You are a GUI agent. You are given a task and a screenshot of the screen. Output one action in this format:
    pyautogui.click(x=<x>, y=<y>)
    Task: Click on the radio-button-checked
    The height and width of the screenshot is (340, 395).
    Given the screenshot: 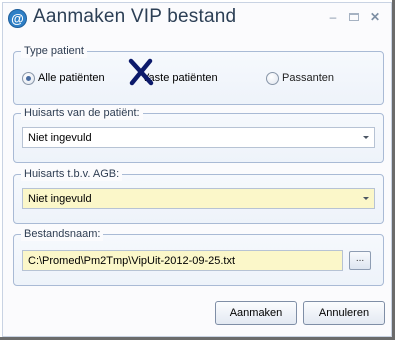 What is the action you would take?
    pyautogui.click(x=28, y=78)
    